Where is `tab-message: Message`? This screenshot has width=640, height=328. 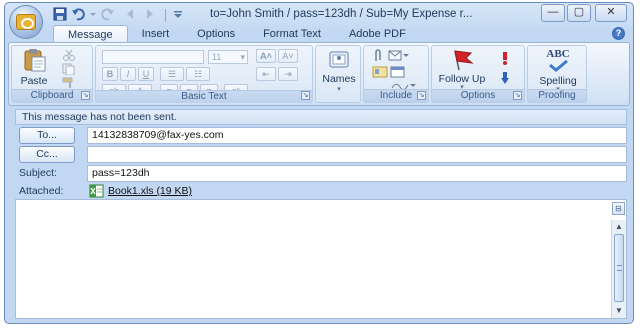
tab-message: Message is located at coordinates (90, 34).